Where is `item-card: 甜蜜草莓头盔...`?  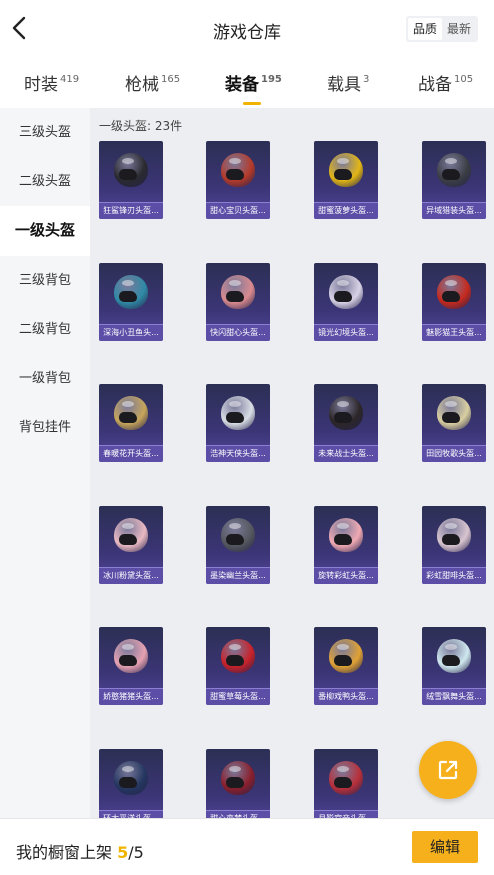
item-card: 甜蜜草莓头盔... is located at coordinates (238, 666).